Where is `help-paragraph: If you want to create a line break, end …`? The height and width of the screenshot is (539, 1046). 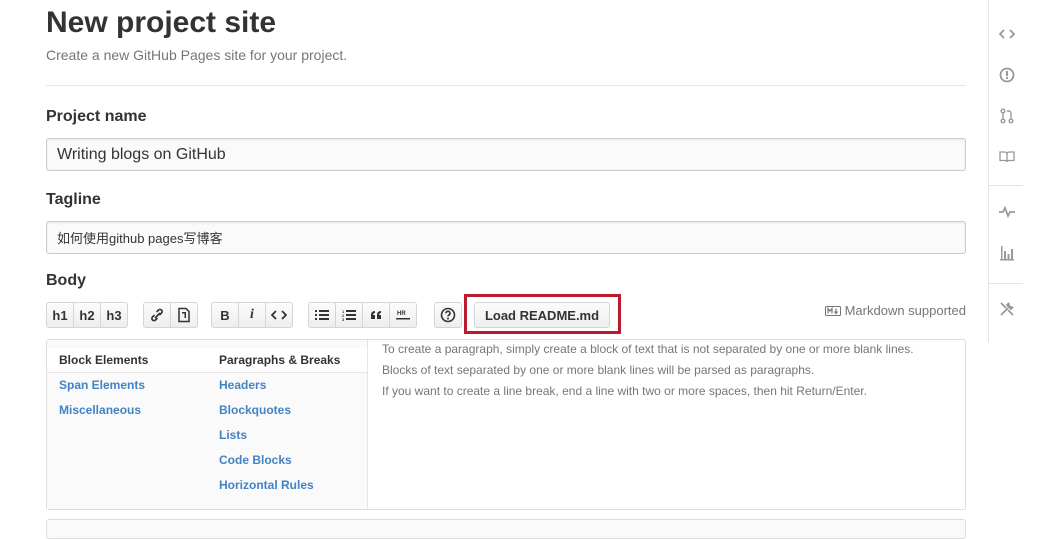
help-paragraph: If you want to create a line break, end … is located at coordinates (624, 391).